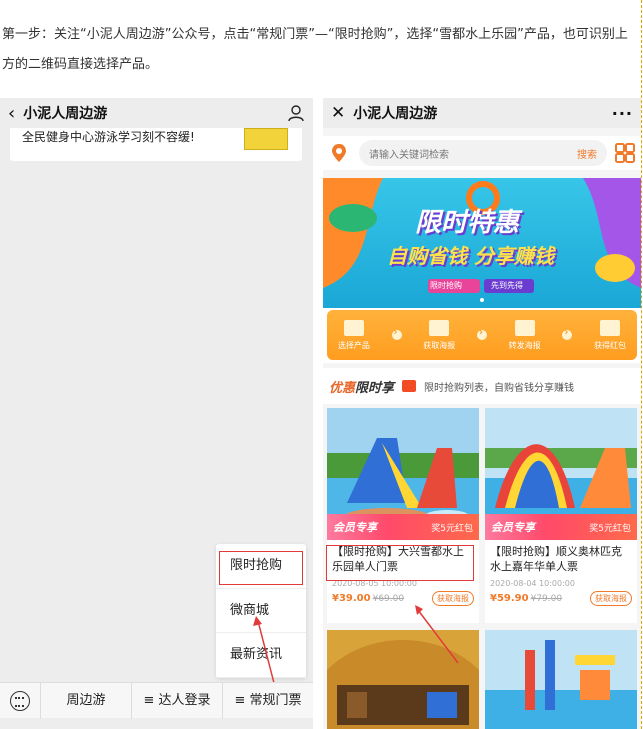 Image resolution: width=643 pixels, height=729 pixels. I want to click on left-header: ‹ 小泥人周边游, so click(156, 113).